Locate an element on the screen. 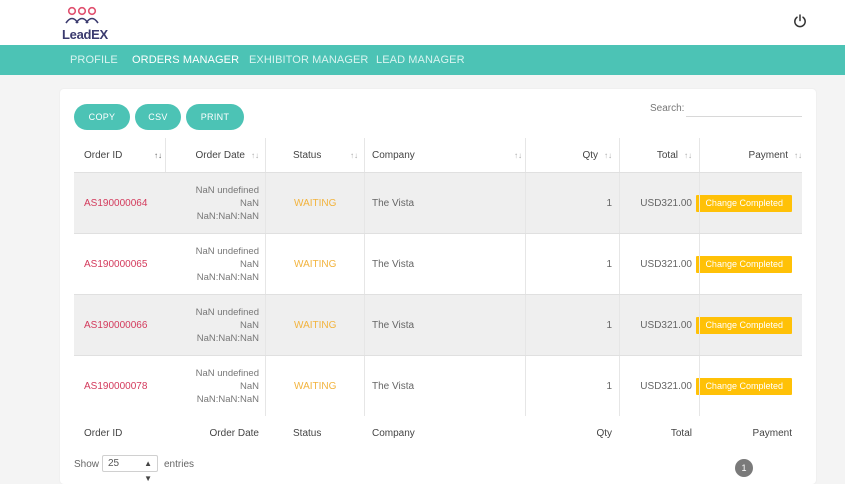 This screenshot has height=484, width=845. select-caret-icon: ▲ ▼ is located at coordinates (148, 471).